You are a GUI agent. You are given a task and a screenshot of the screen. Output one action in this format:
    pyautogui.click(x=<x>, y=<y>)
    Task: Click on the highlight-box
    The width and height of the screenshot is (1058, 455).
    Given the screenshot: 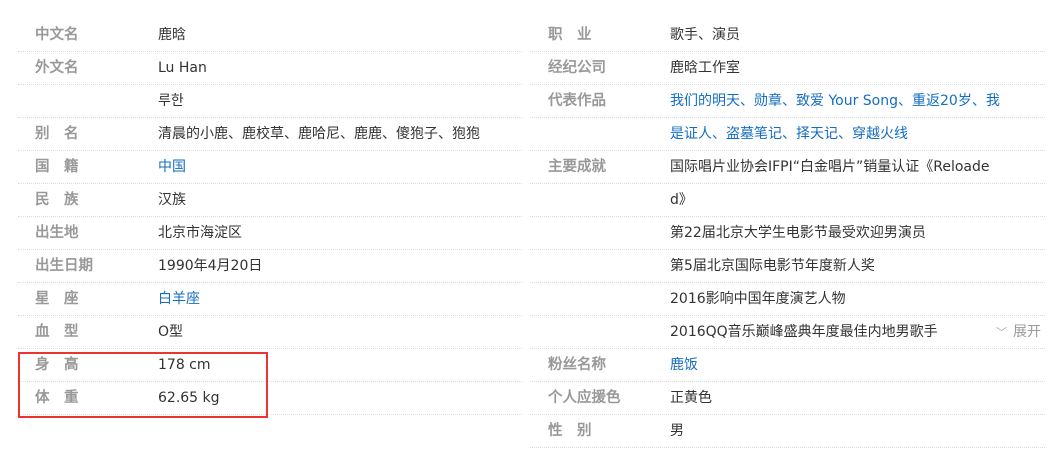 What is the action you would take?
    pyautogui.click(x=143, y=385)
    